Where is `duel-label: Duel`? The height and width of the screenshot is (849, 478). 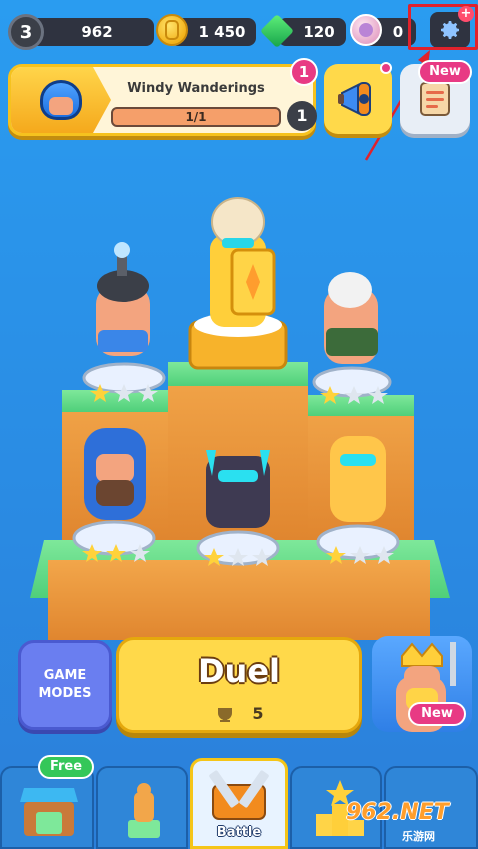 duel-label: Duel is located at coordinates (238, 671).